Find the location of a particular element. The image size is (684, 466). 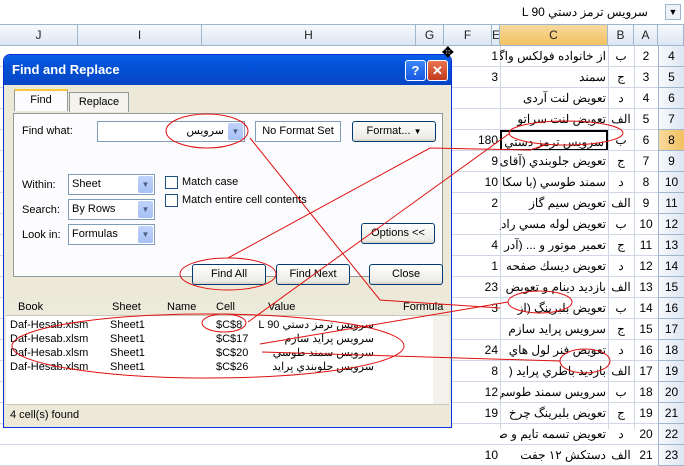

cell-c: تعويض ديسك صفحه is located at coordinates (554, 266).